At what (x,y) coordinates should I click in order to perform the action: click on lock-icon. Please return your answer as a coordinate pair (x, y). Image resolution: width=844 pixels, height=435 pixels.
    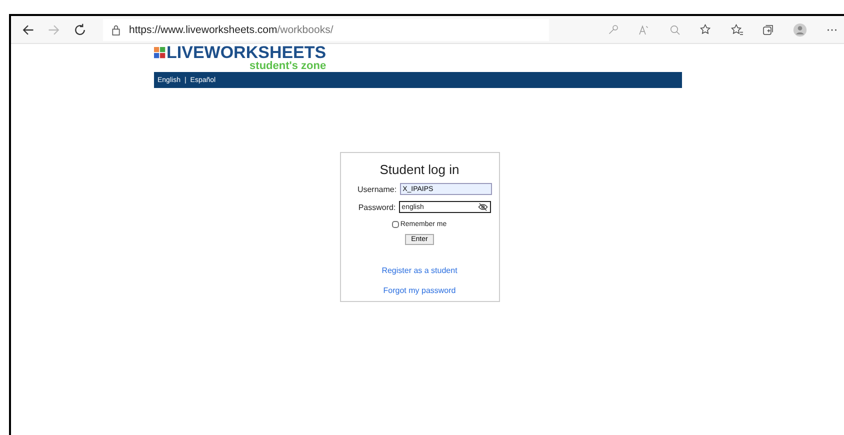
    Looking at the image, I should click on (116, 30).